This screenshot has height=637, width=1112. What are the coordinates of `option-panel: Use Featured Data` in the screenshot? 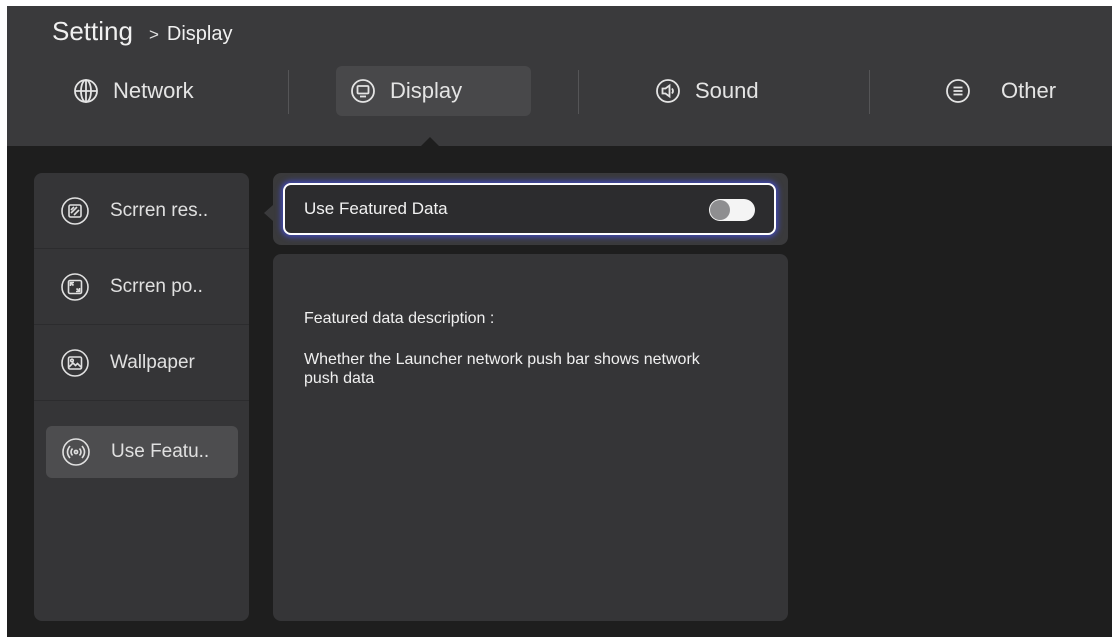 It's located at (530, 209).